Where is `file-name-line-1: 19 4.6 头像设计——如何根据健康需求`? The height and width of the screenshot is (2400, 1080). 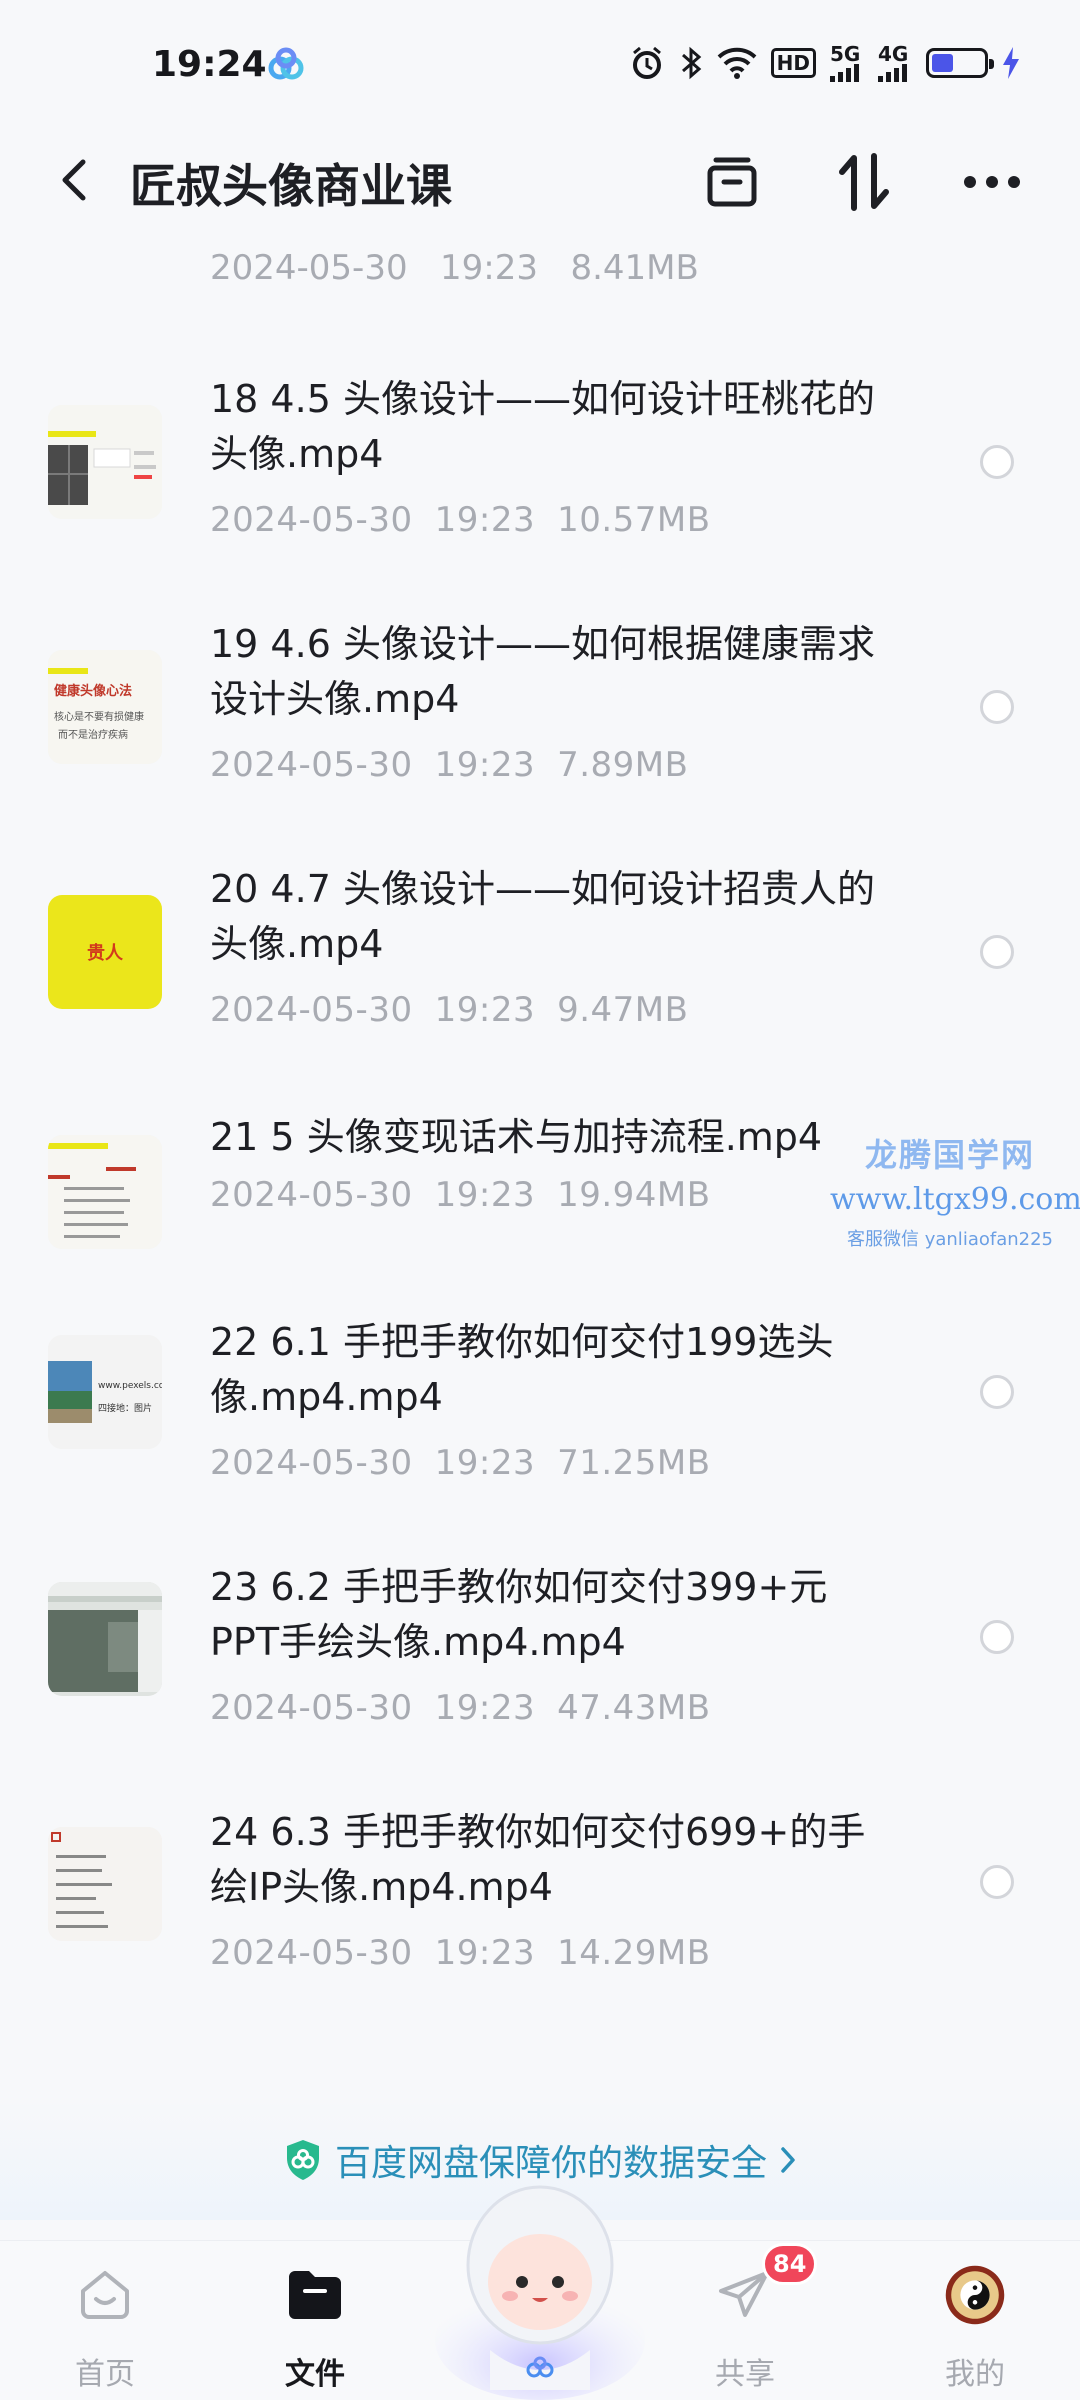
file-name-line-1: 19 4.6 头像设计——如何根据健康需求 is located at coordinates (542, 644).